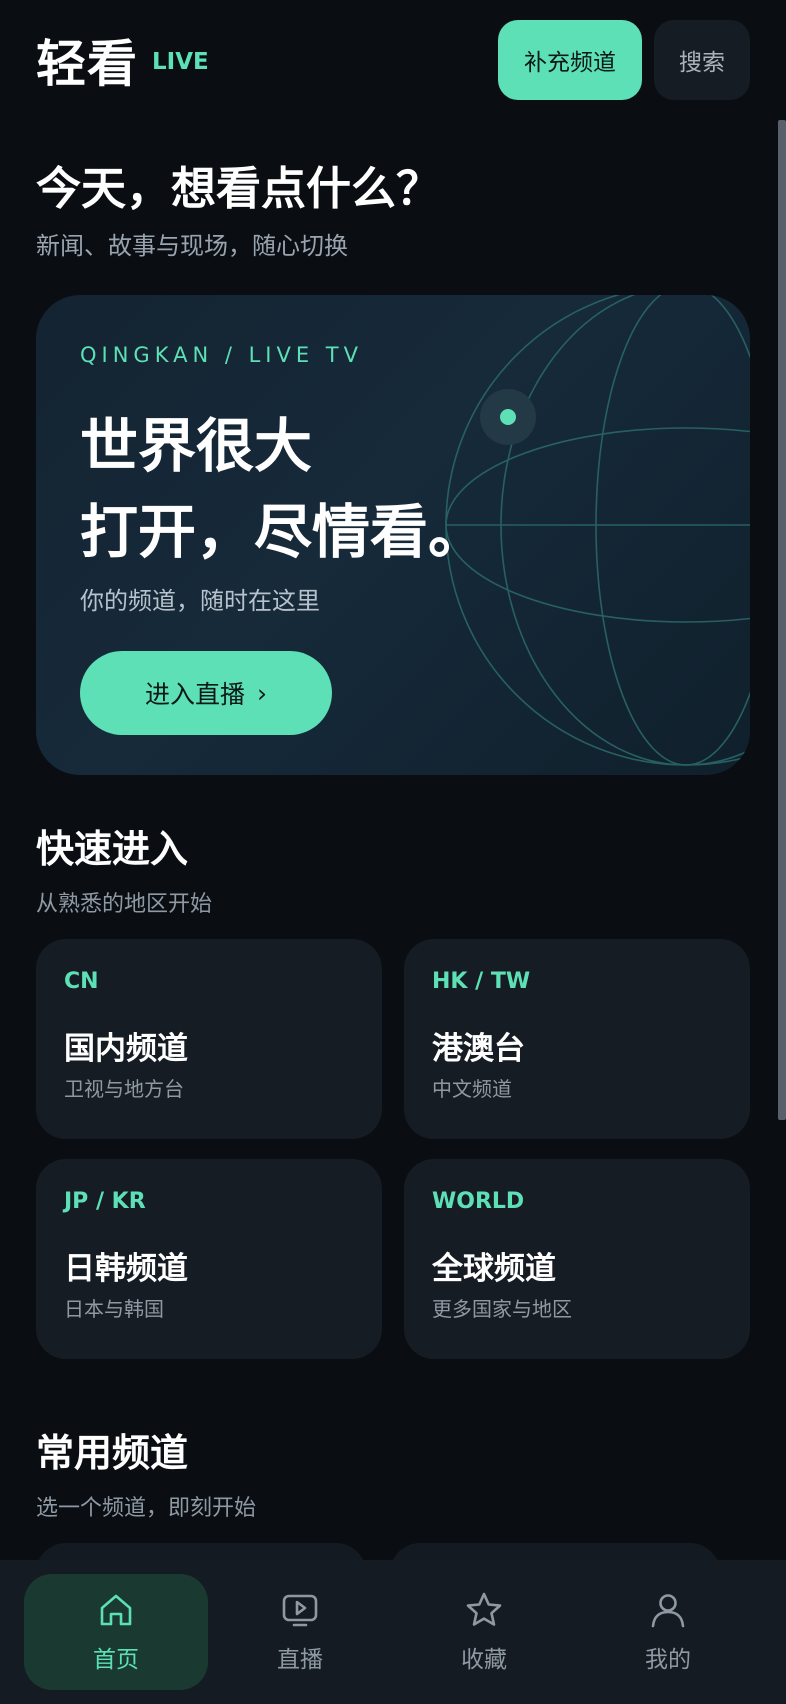 Image resolution: width=786 pixels, height=1704 pixels. I want to click on app-logo: 轻看, so click(87, 64).